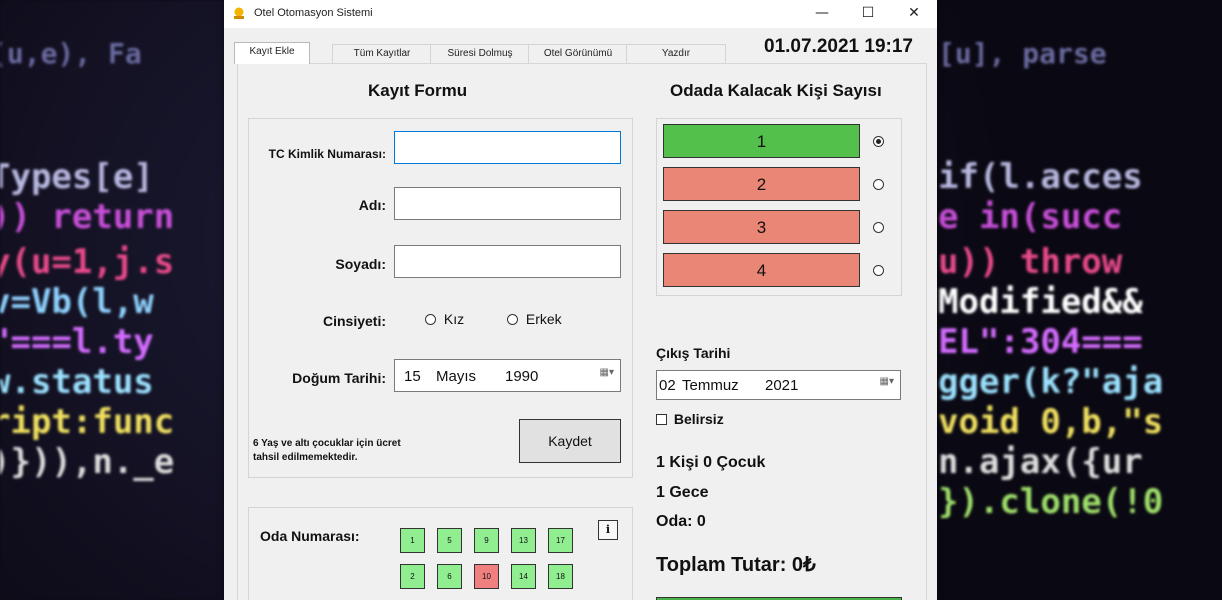 Image resolution: width=1222 pixels, height=600 pixels. I want to click on room-10-button: 10, so click(486, 576).